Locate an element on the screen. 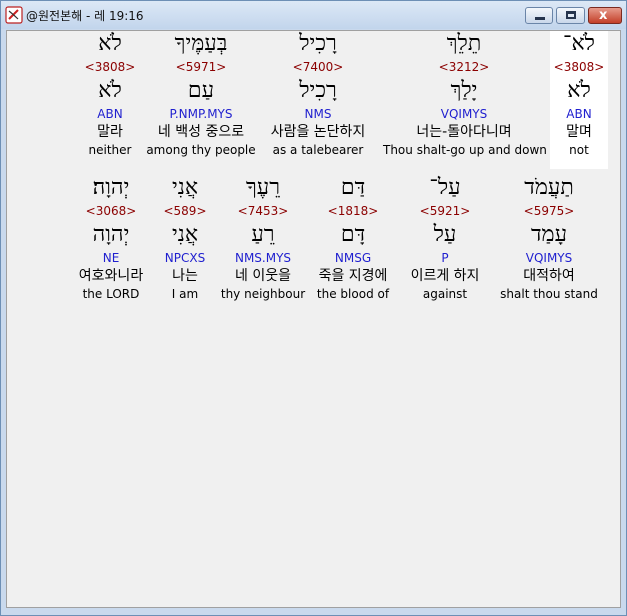 This screenshot has width=627, height=616. close-icon: x is located at coordinates (603, 15).